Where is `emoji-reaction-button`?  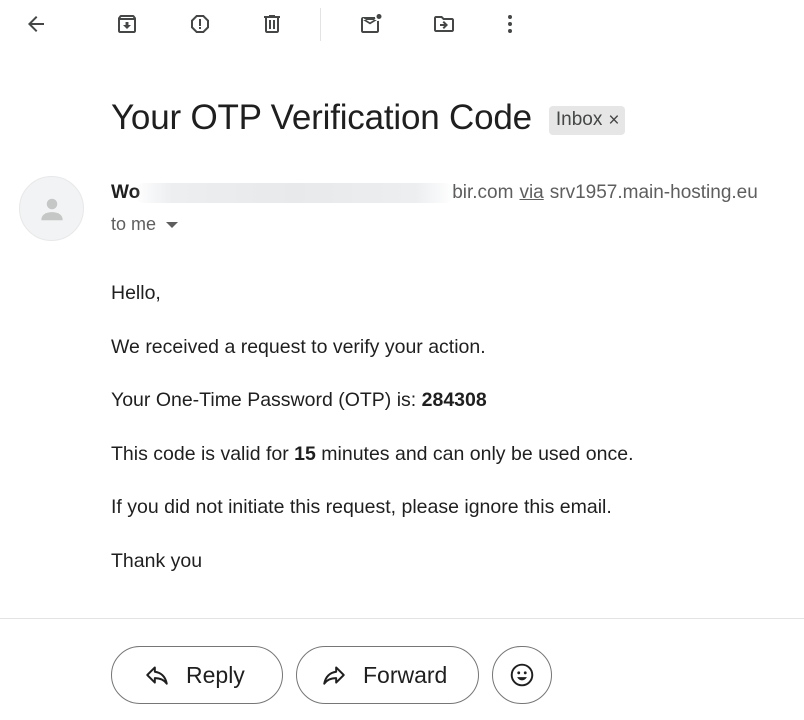
emoji-reaction-button is located at coordinates (522, 675).